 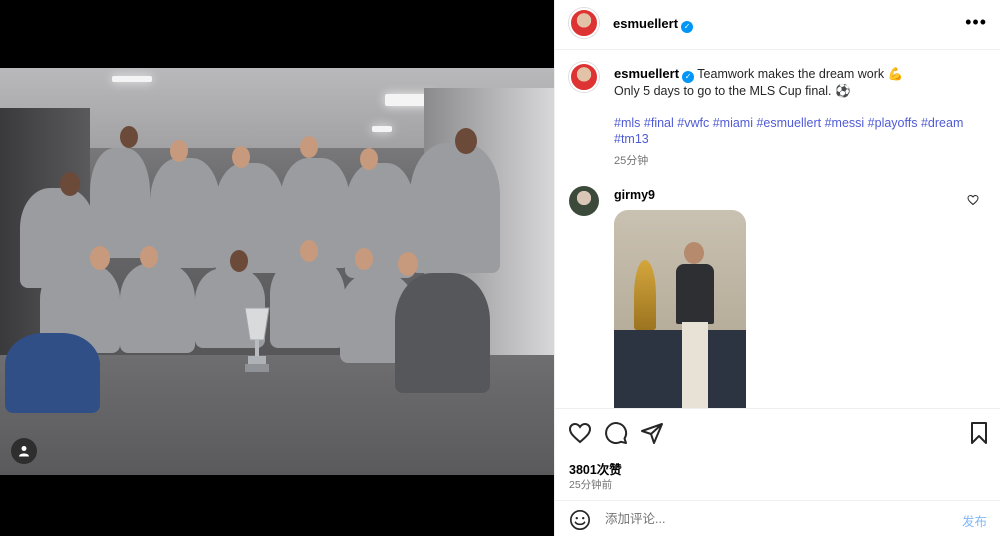 What do you see at coordinates (693, 123) in the screenshot?
I see `hashtag-link: #vwfc` at bounding box center [693, 123].